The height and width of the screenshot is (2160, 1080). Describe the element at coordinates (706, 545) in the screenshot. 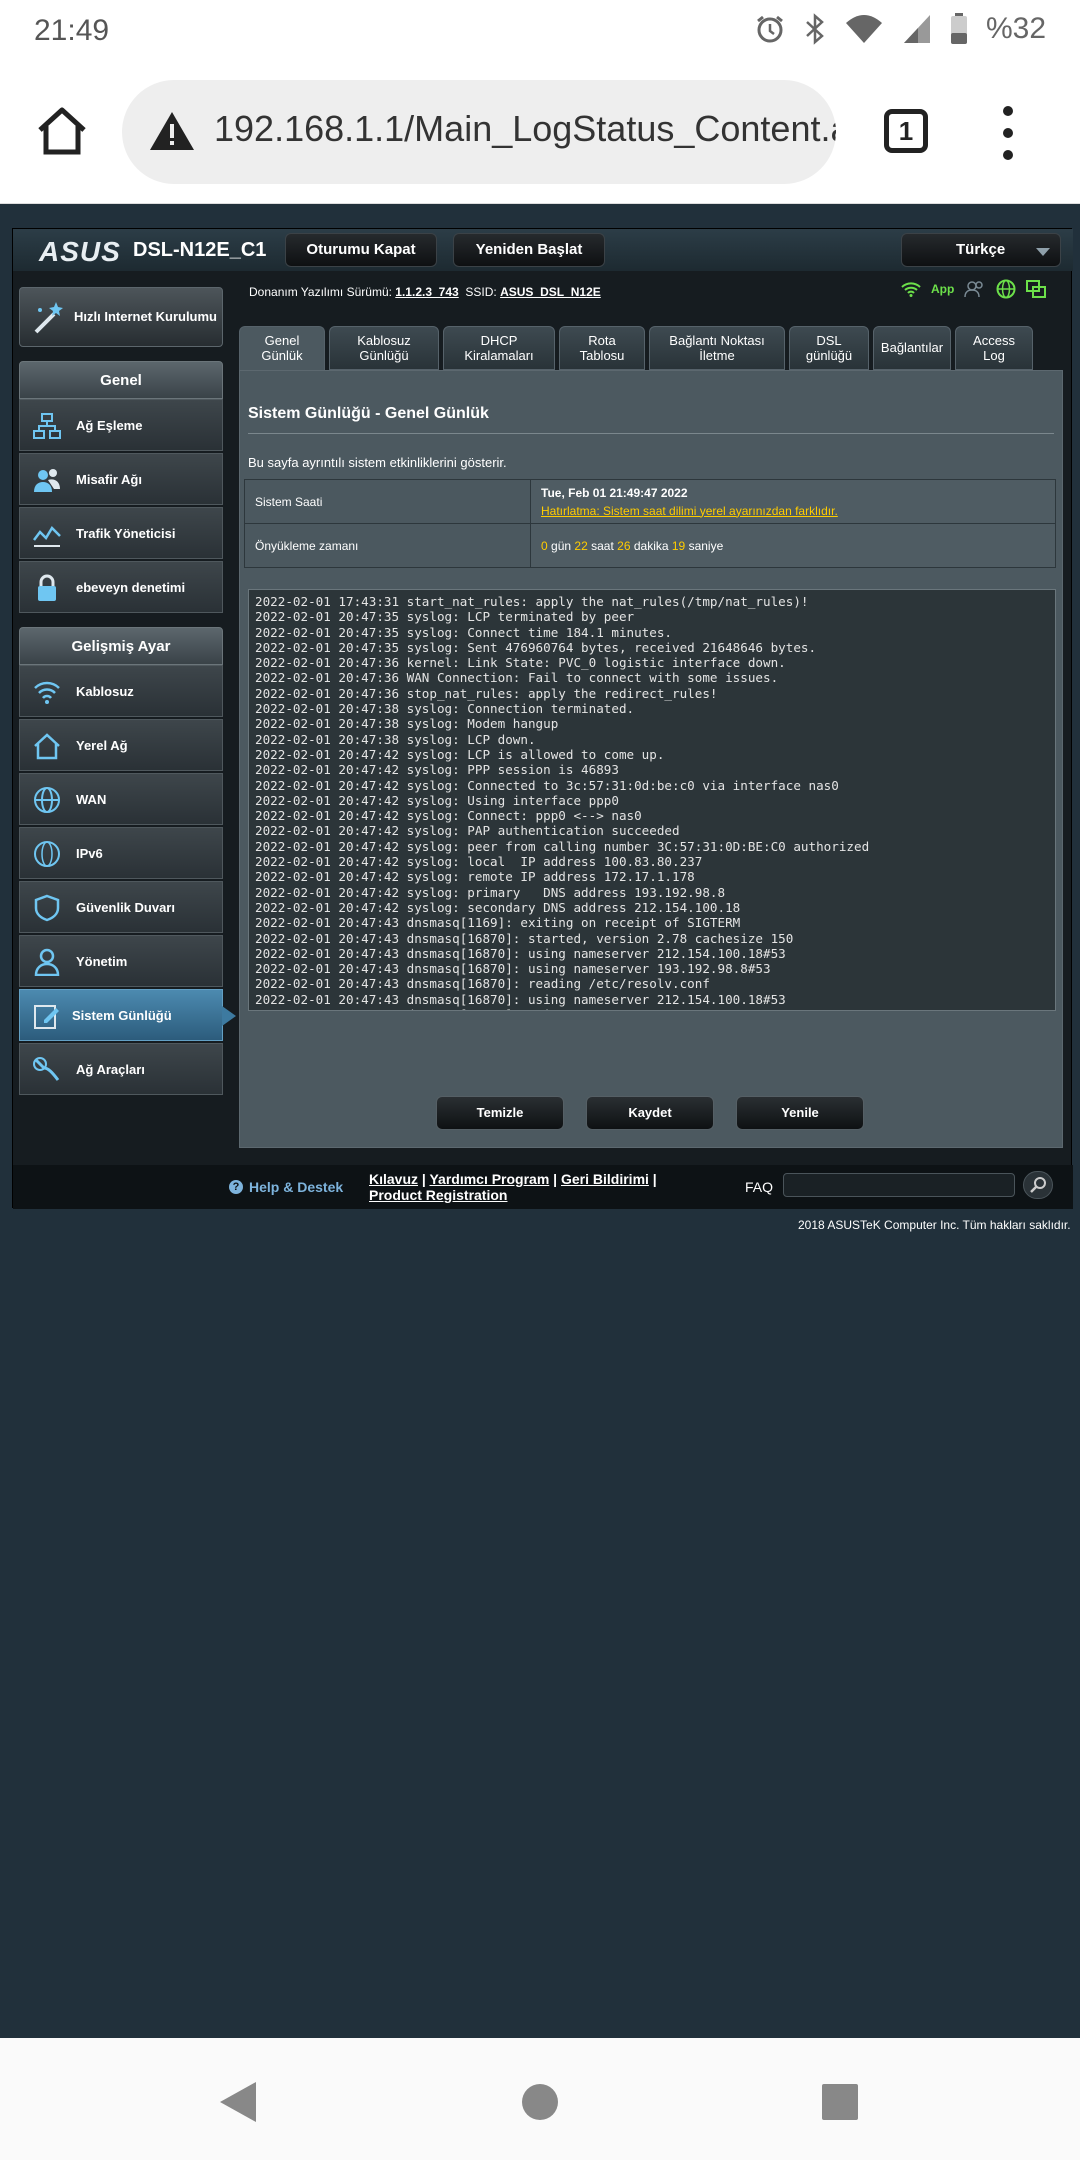

I see `uptime-seconds-unit: saniye` at that location.